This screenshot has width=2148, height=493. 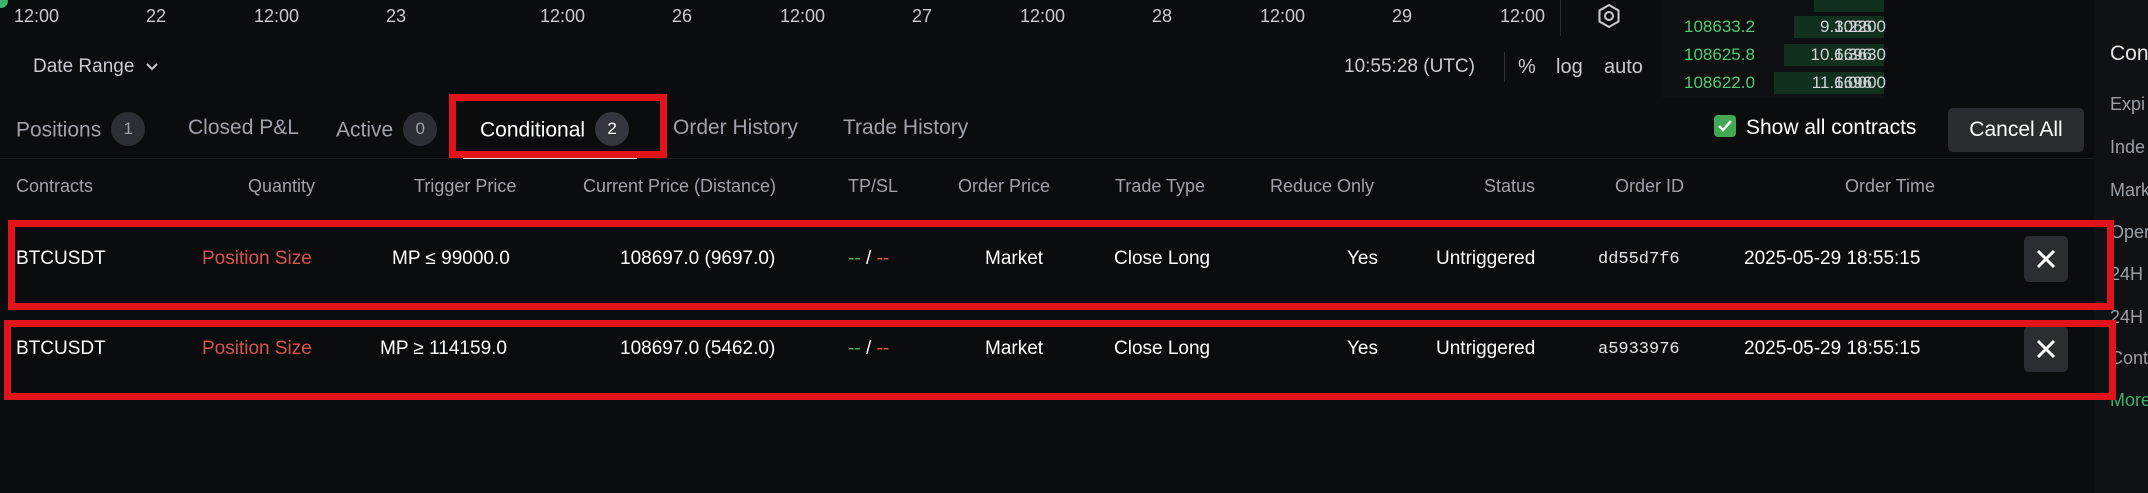 I want to click on time-tick: 28, so click(x=1162, y=16).